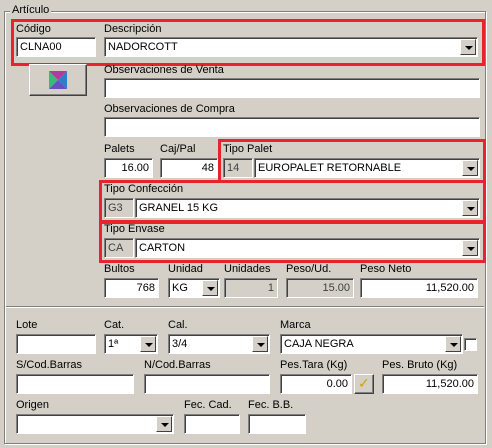  I want to click on peso-neto-input: 11,520.00, so click(419, 288).